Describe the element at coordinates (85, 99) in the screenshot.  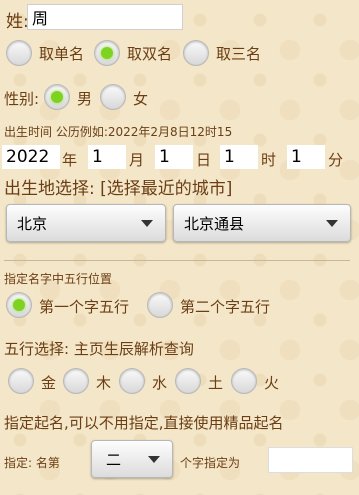
I see `male-label: 男` at that location.